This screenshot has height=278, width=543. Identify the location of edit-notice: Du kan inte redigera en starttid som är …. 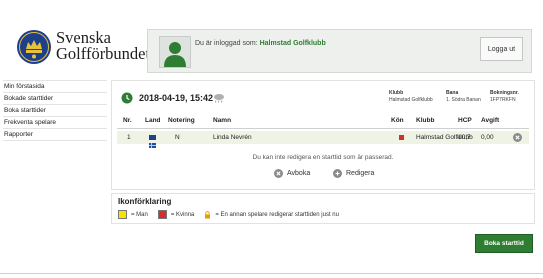
(323, 157).